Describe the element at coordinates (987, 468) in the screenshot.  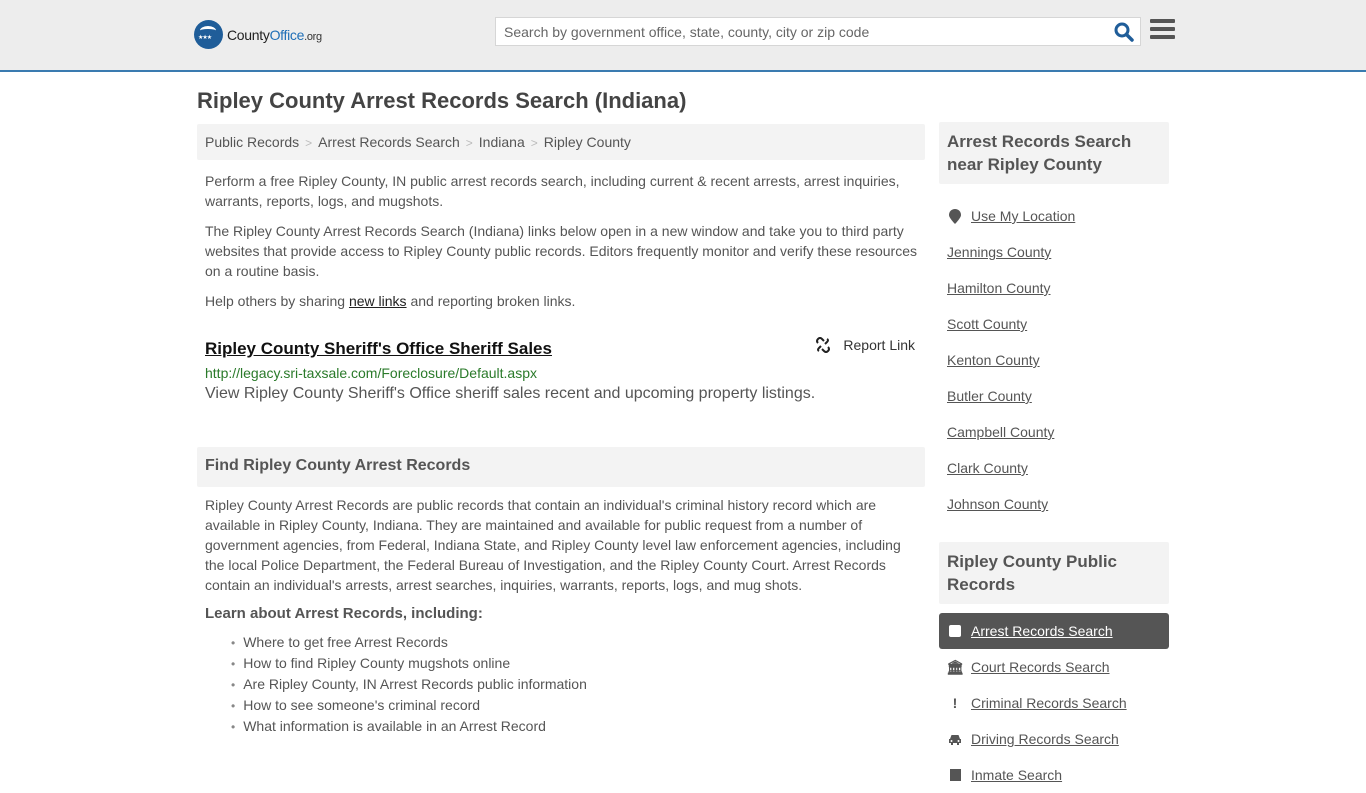
I see `nearby-county-link: Clark County` at that location.